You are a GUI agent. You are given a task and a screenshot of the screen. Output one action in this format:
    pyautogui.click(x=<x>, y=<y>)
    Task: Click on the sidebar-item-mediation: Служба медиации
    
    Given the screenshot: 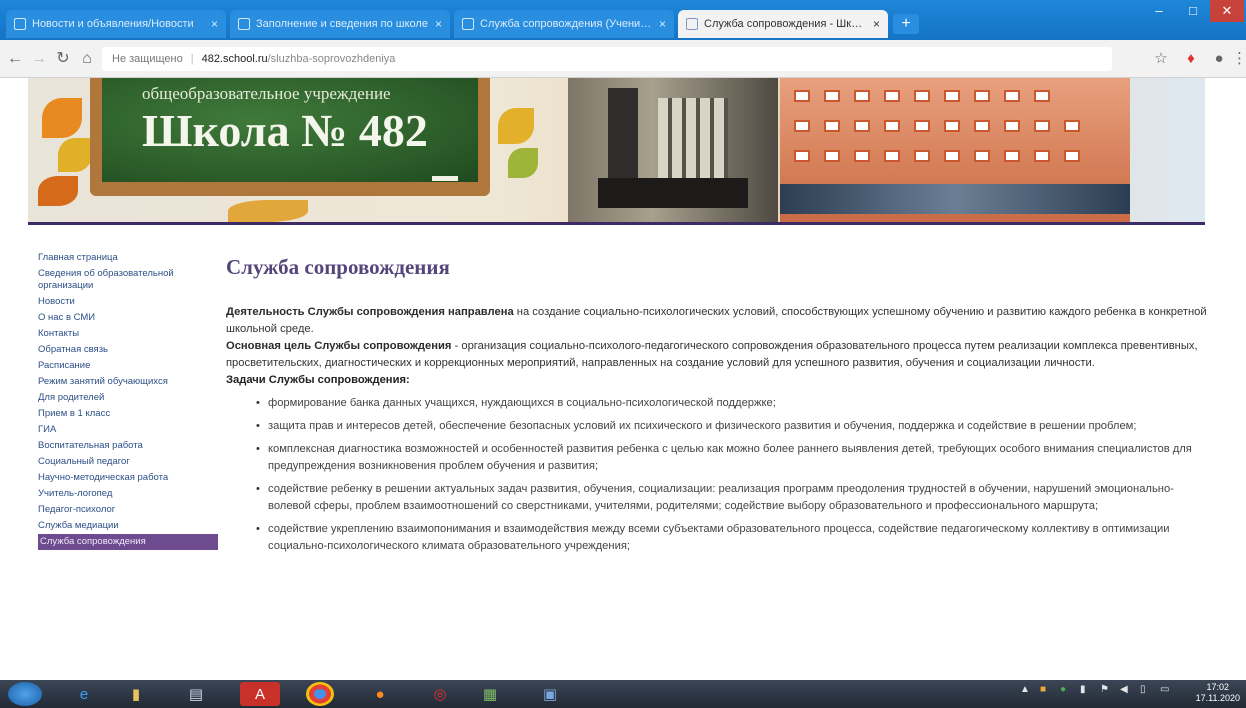 What is the action you would take?
    pyautogui.click(x=128, y=526)
    